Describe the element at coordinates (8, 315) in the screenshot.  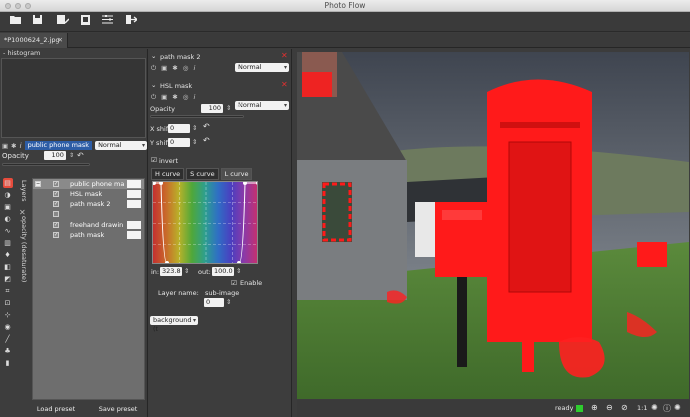
I see `pick-icon: ⊹` at that location.